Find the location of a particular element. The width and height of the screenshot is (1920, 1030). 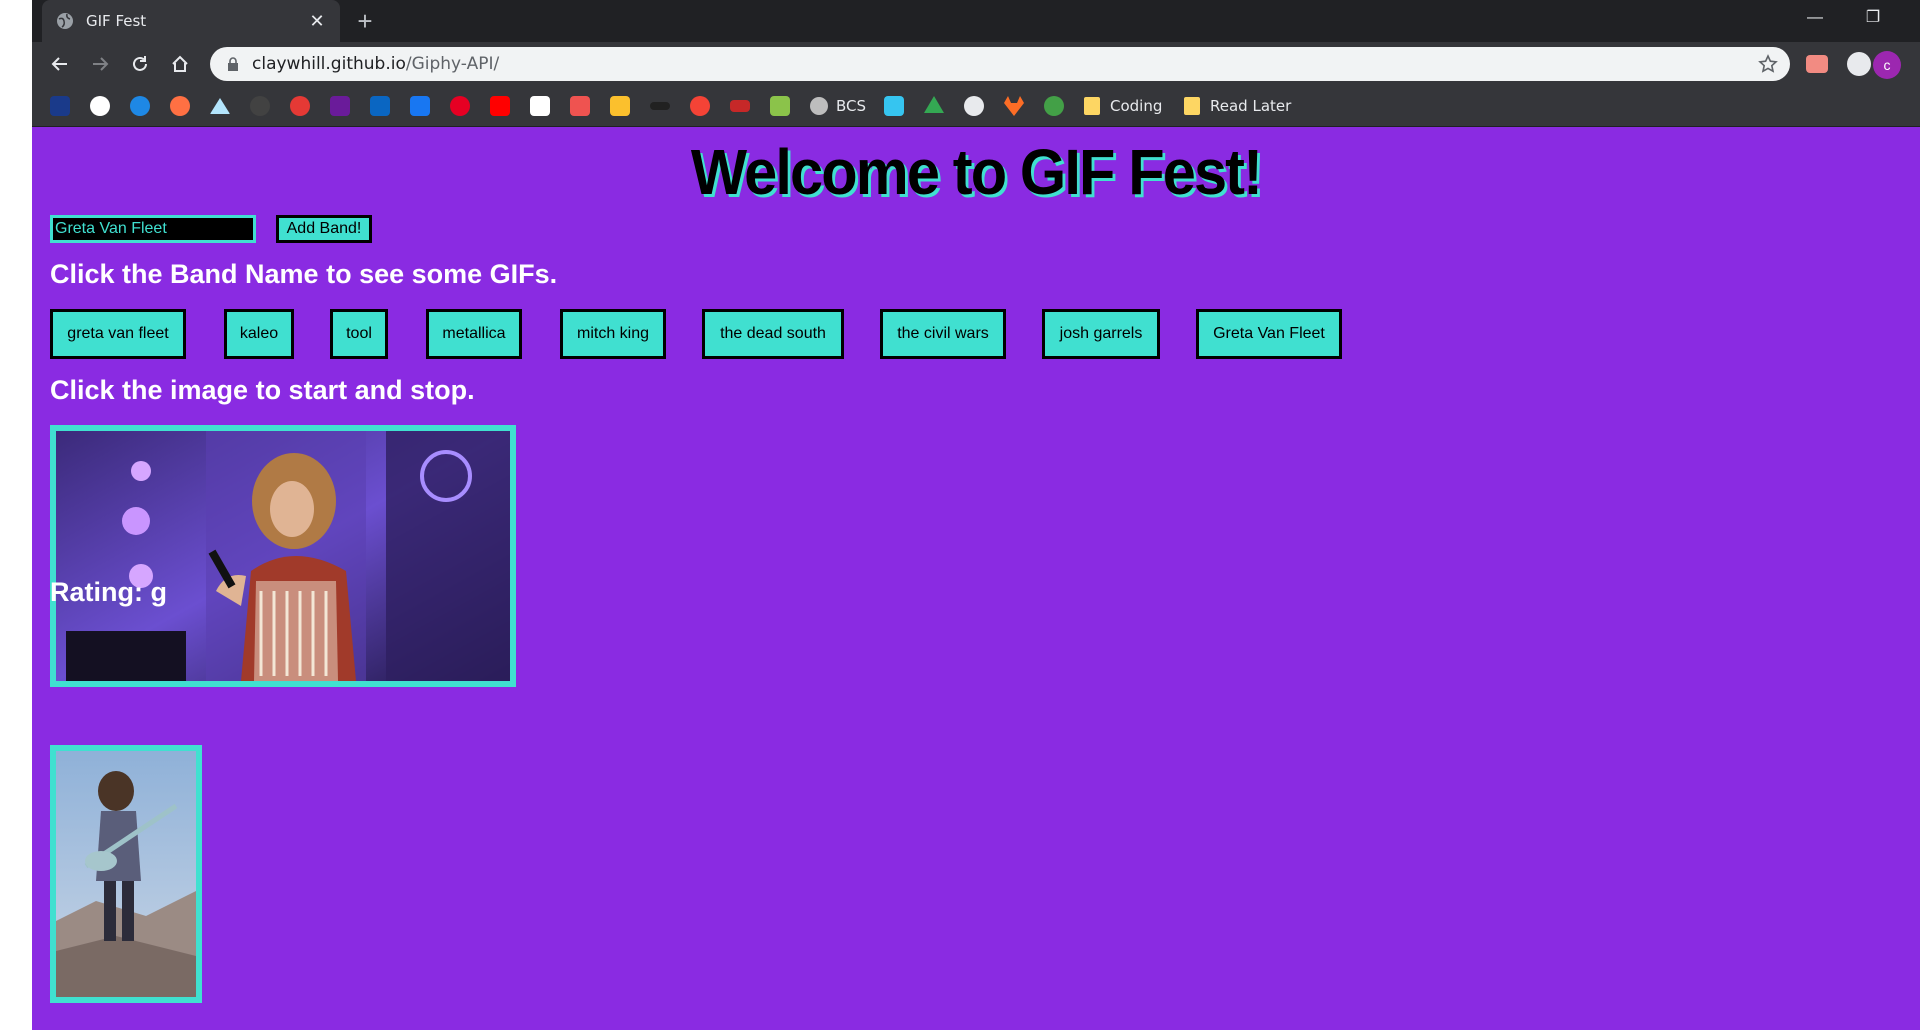

orange-bookmark-icon is located at coordinates (180, 106).